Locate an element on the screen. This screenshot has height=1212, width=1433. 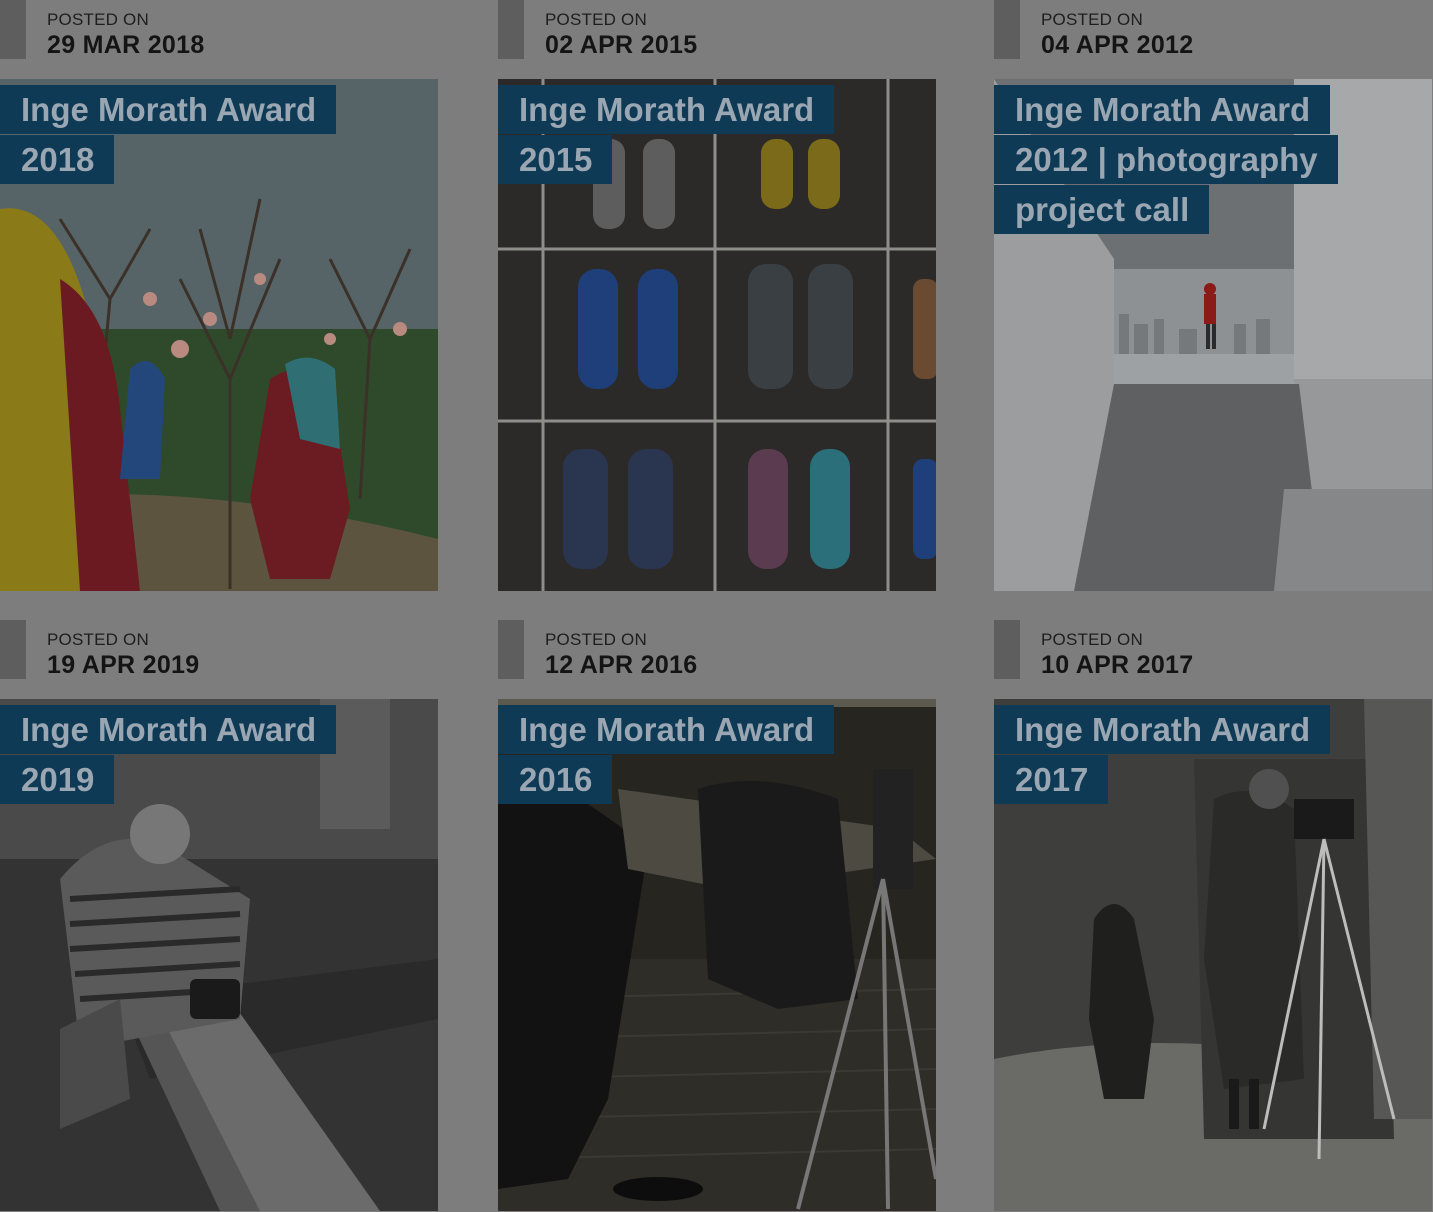
post-title-text: Inge Morath Award 2015 is located at coordinates (666, 134).